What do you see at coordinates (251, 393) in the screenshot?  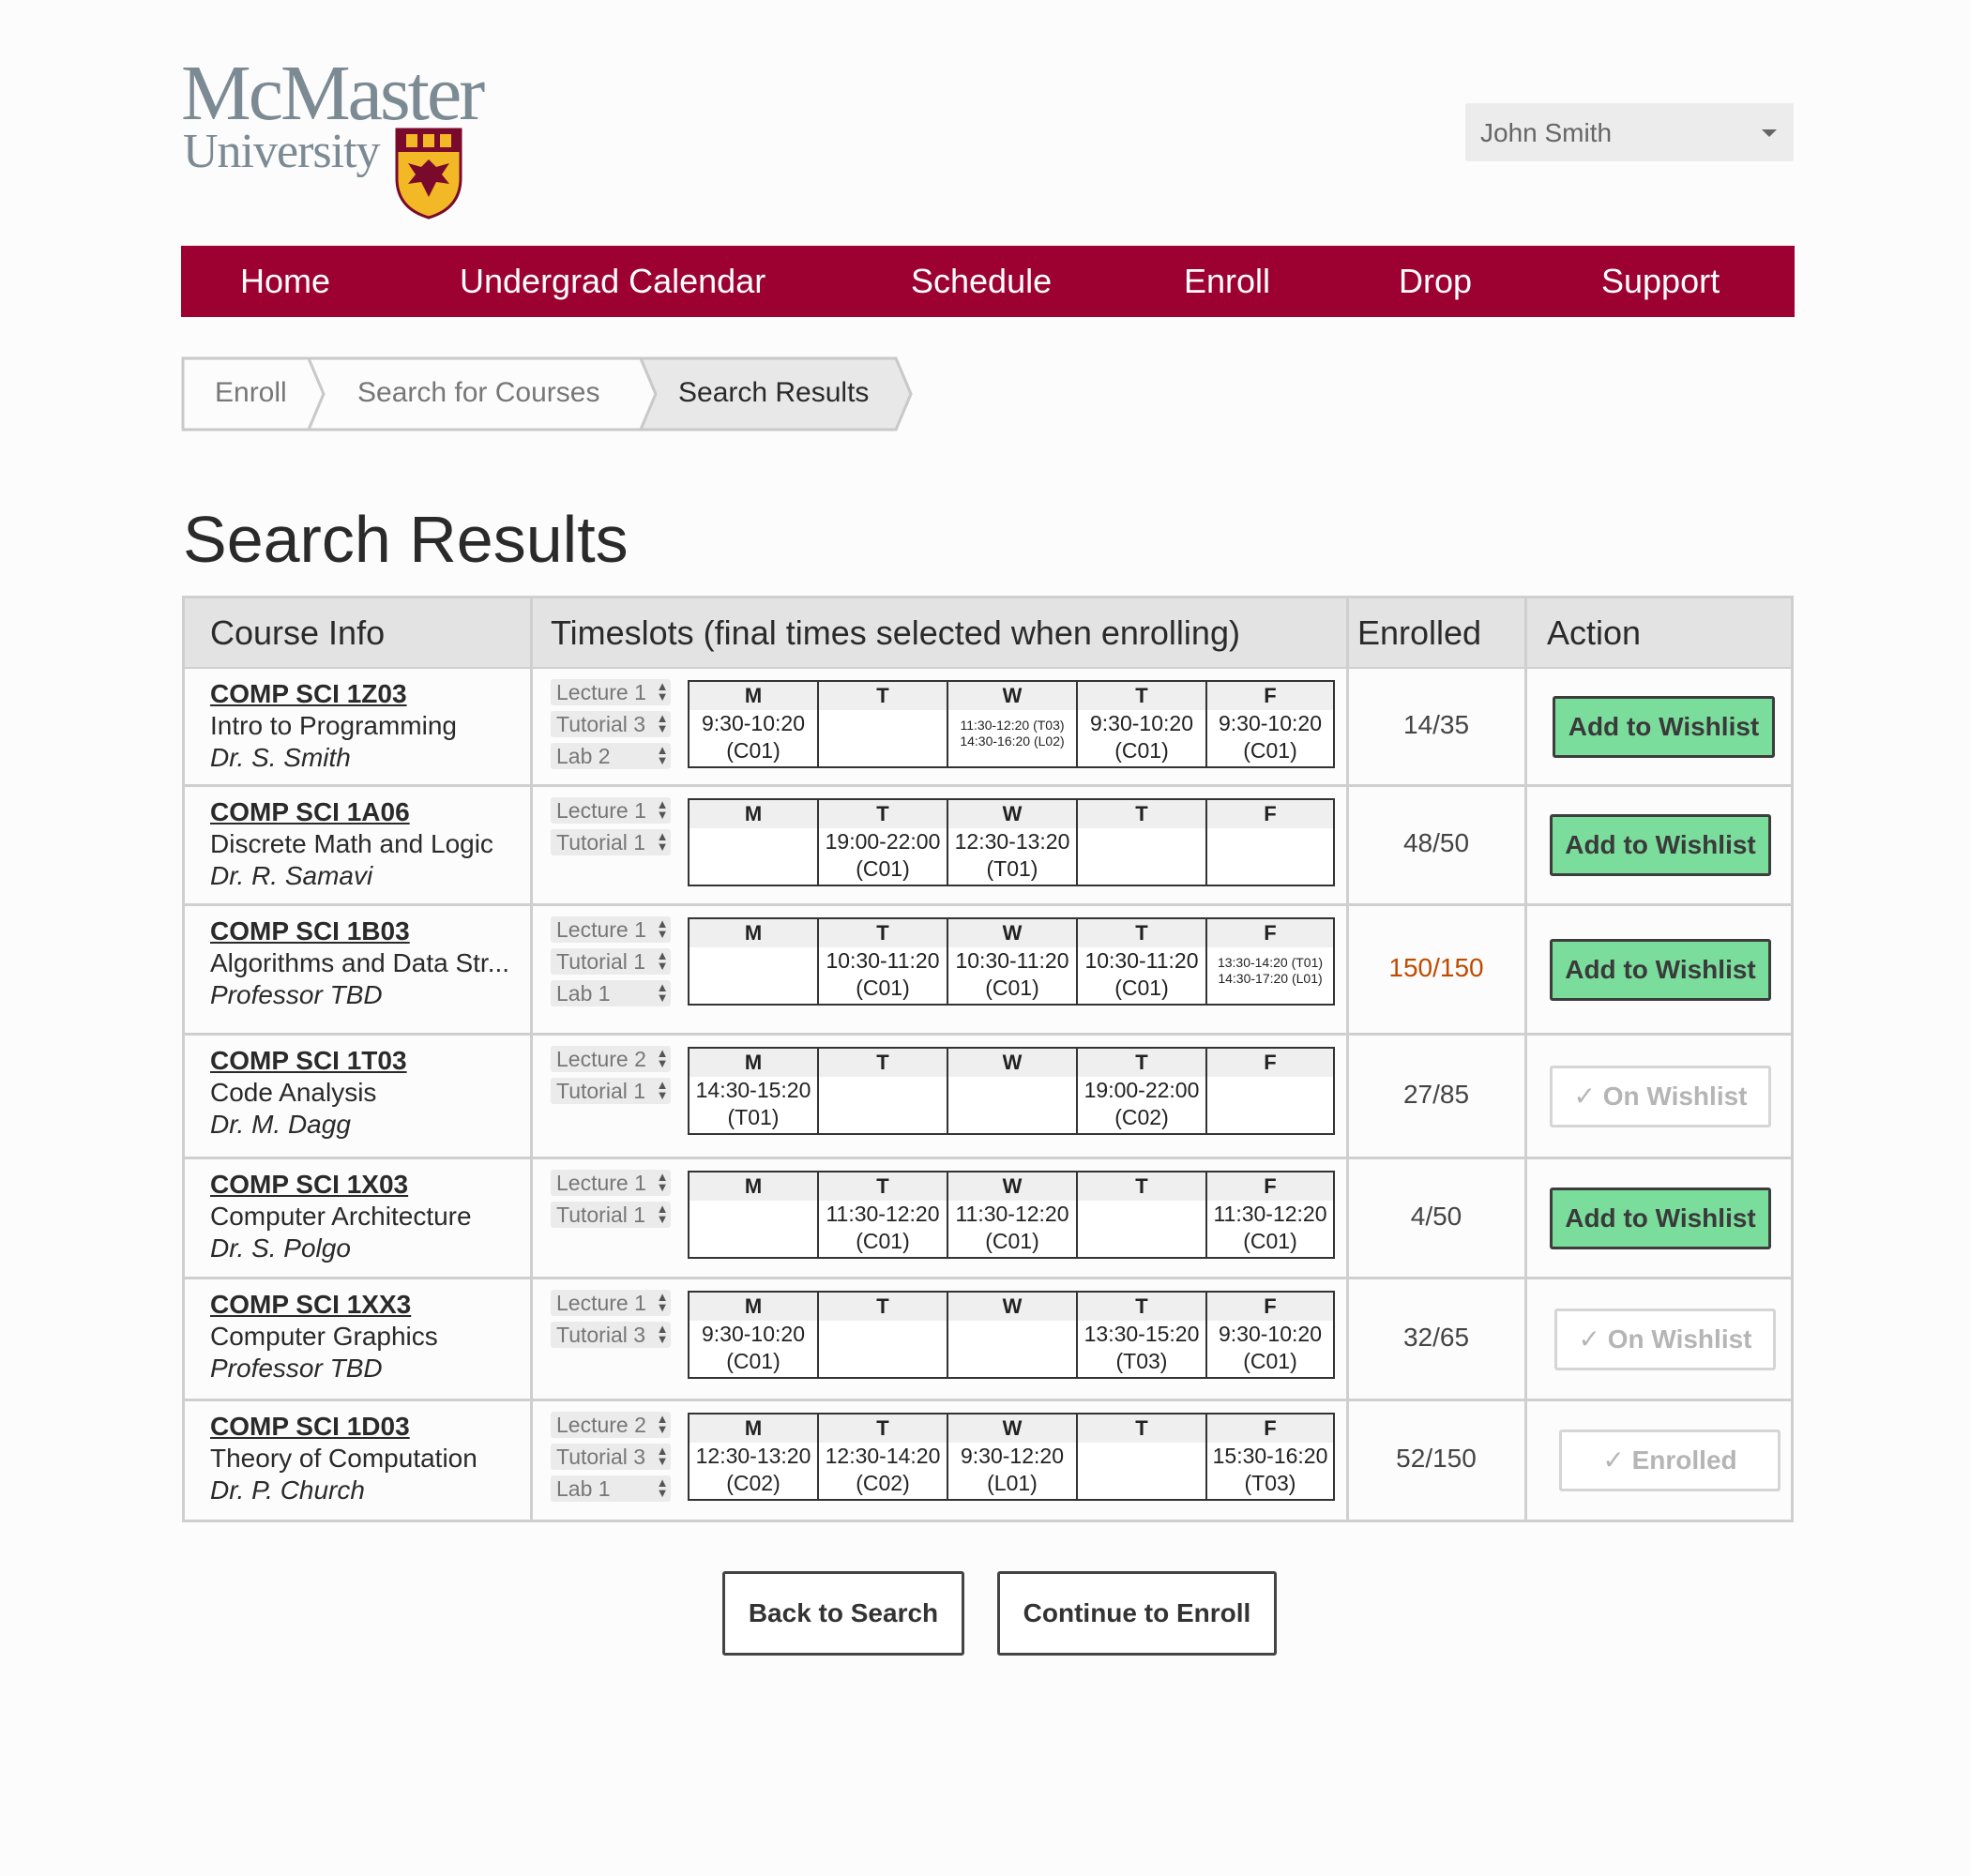 I see `breadcrumb-enroll: Enroll` at bounding box center [251, 393].